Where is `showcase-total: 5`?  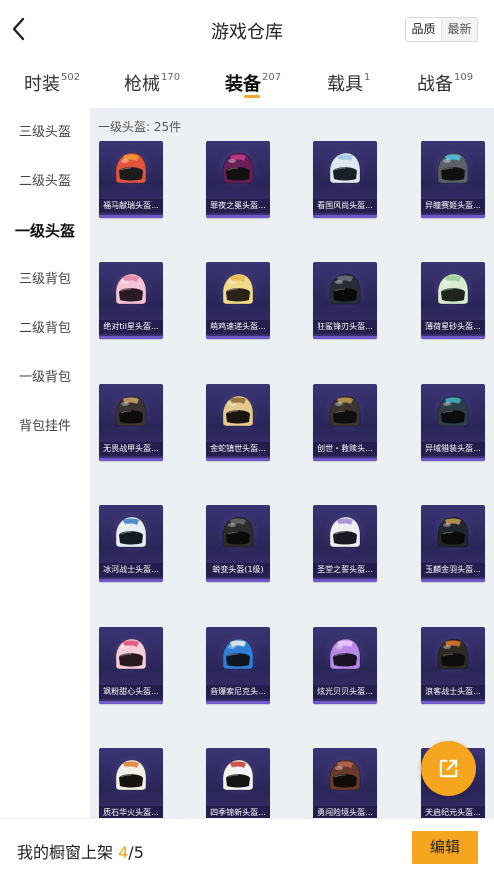 showcase-total: 5 is located at coordinates (138, 852).